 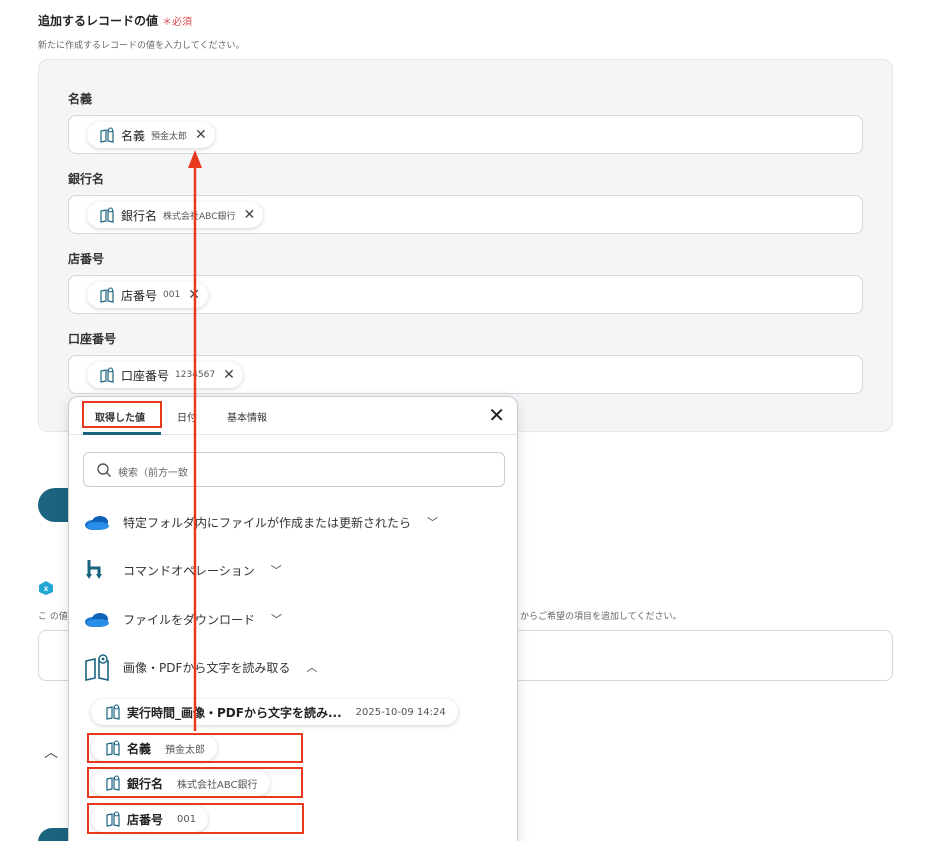 What do you see at coordinates (465, 374) in the screenshot?
I see `field-input-account: 口座番号 1234567 ✕` at bounding box center [465, 374].